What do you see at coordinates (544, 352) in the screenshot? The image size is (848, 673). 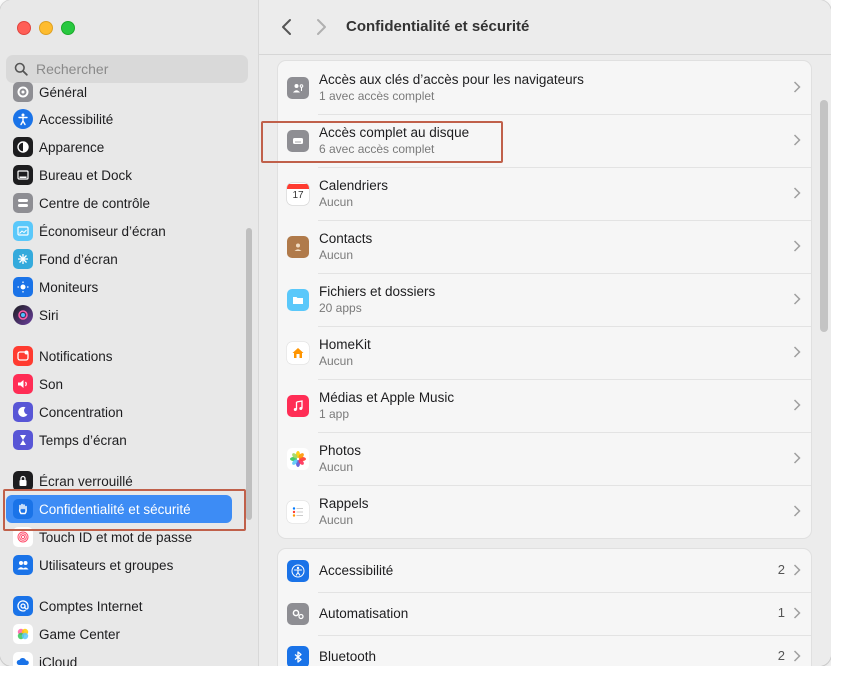 I see `list-item-homekit: HomeKit Aucun` at bounding box center [544, 352].